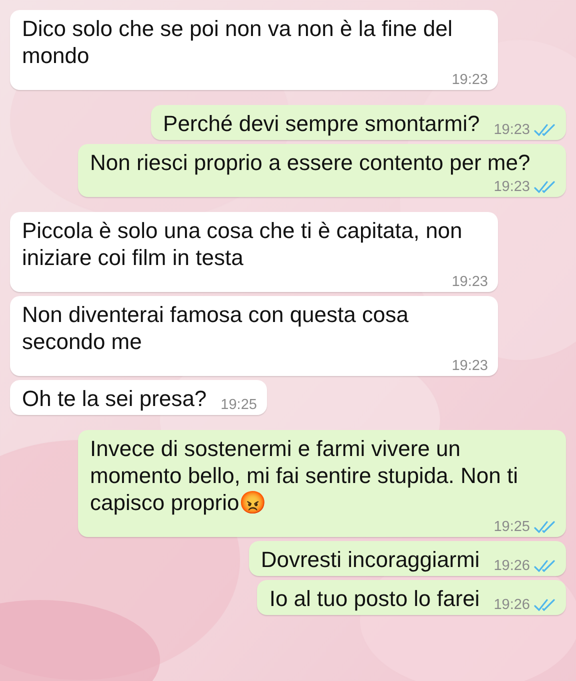  I want to click on message-text: Non diventerai famosa con questa cosa secondo me, so click(216, 328).